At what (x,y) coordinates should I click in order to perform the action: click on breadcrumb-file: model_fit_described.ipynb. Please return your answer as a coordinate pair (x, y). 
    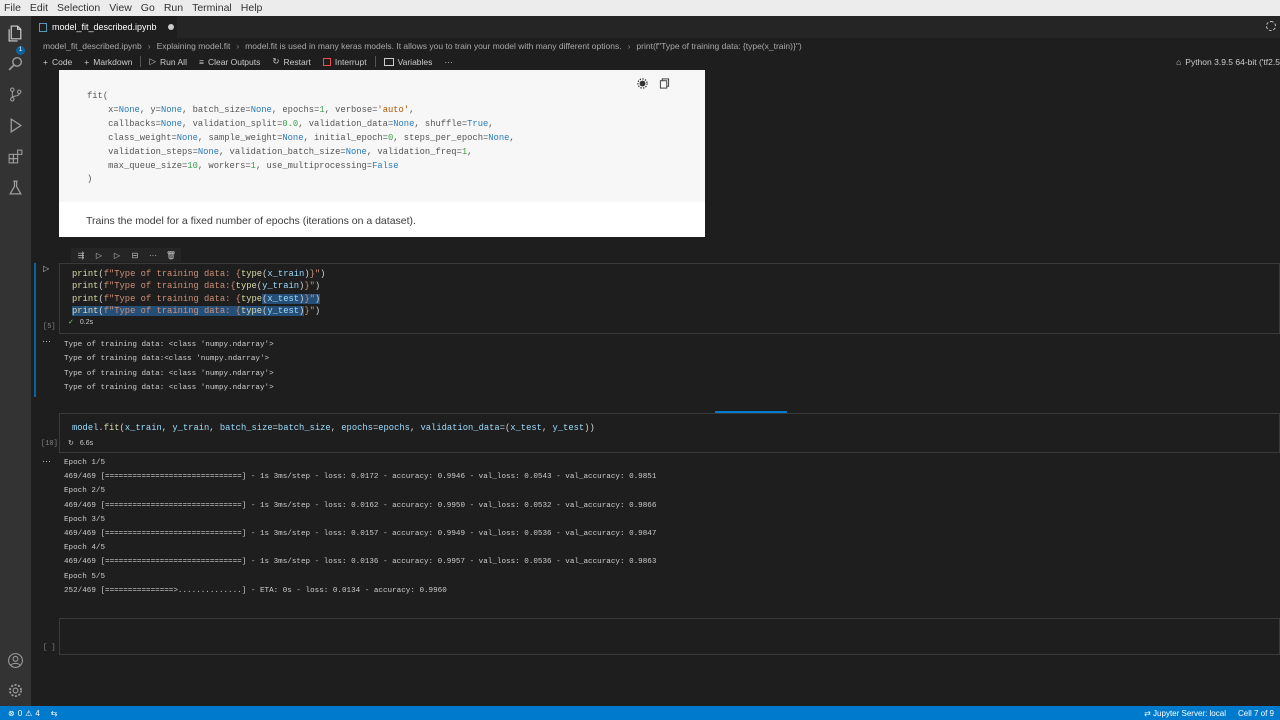
    Looking at the image, I should click on (92, 46).